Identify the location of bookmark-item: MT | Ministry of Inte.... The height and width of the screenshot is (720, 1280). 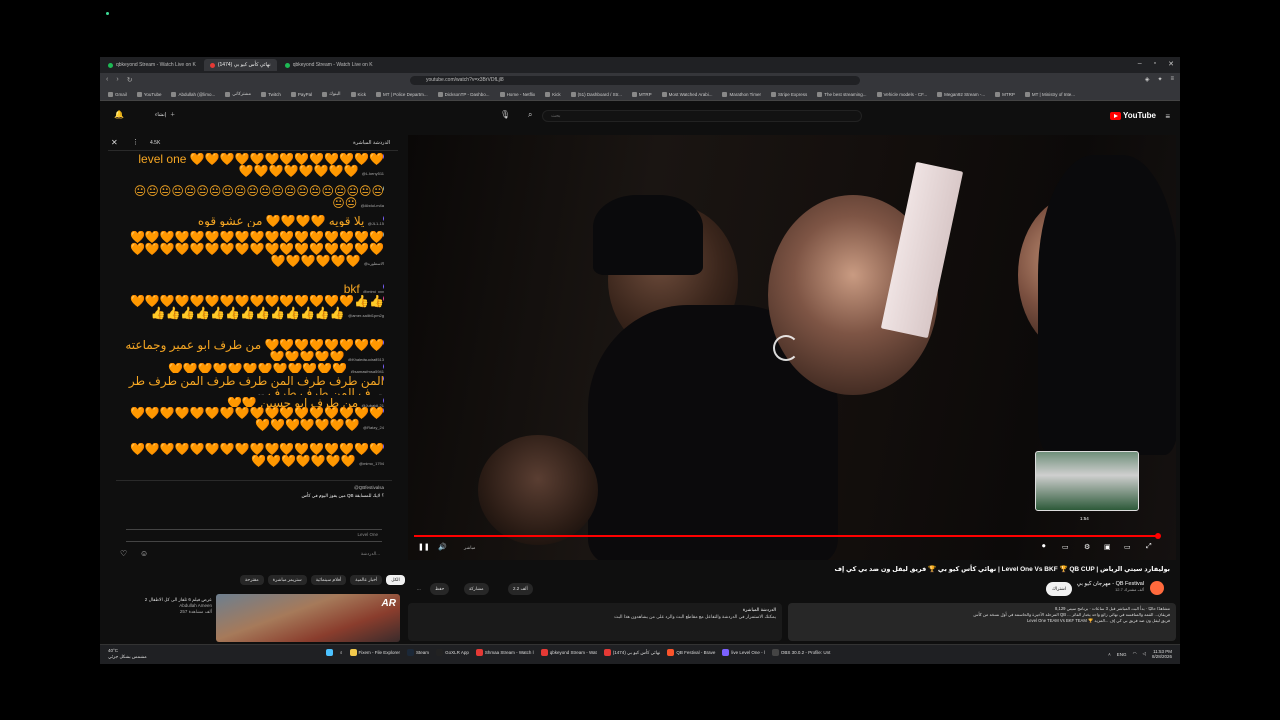
(1049, 94).